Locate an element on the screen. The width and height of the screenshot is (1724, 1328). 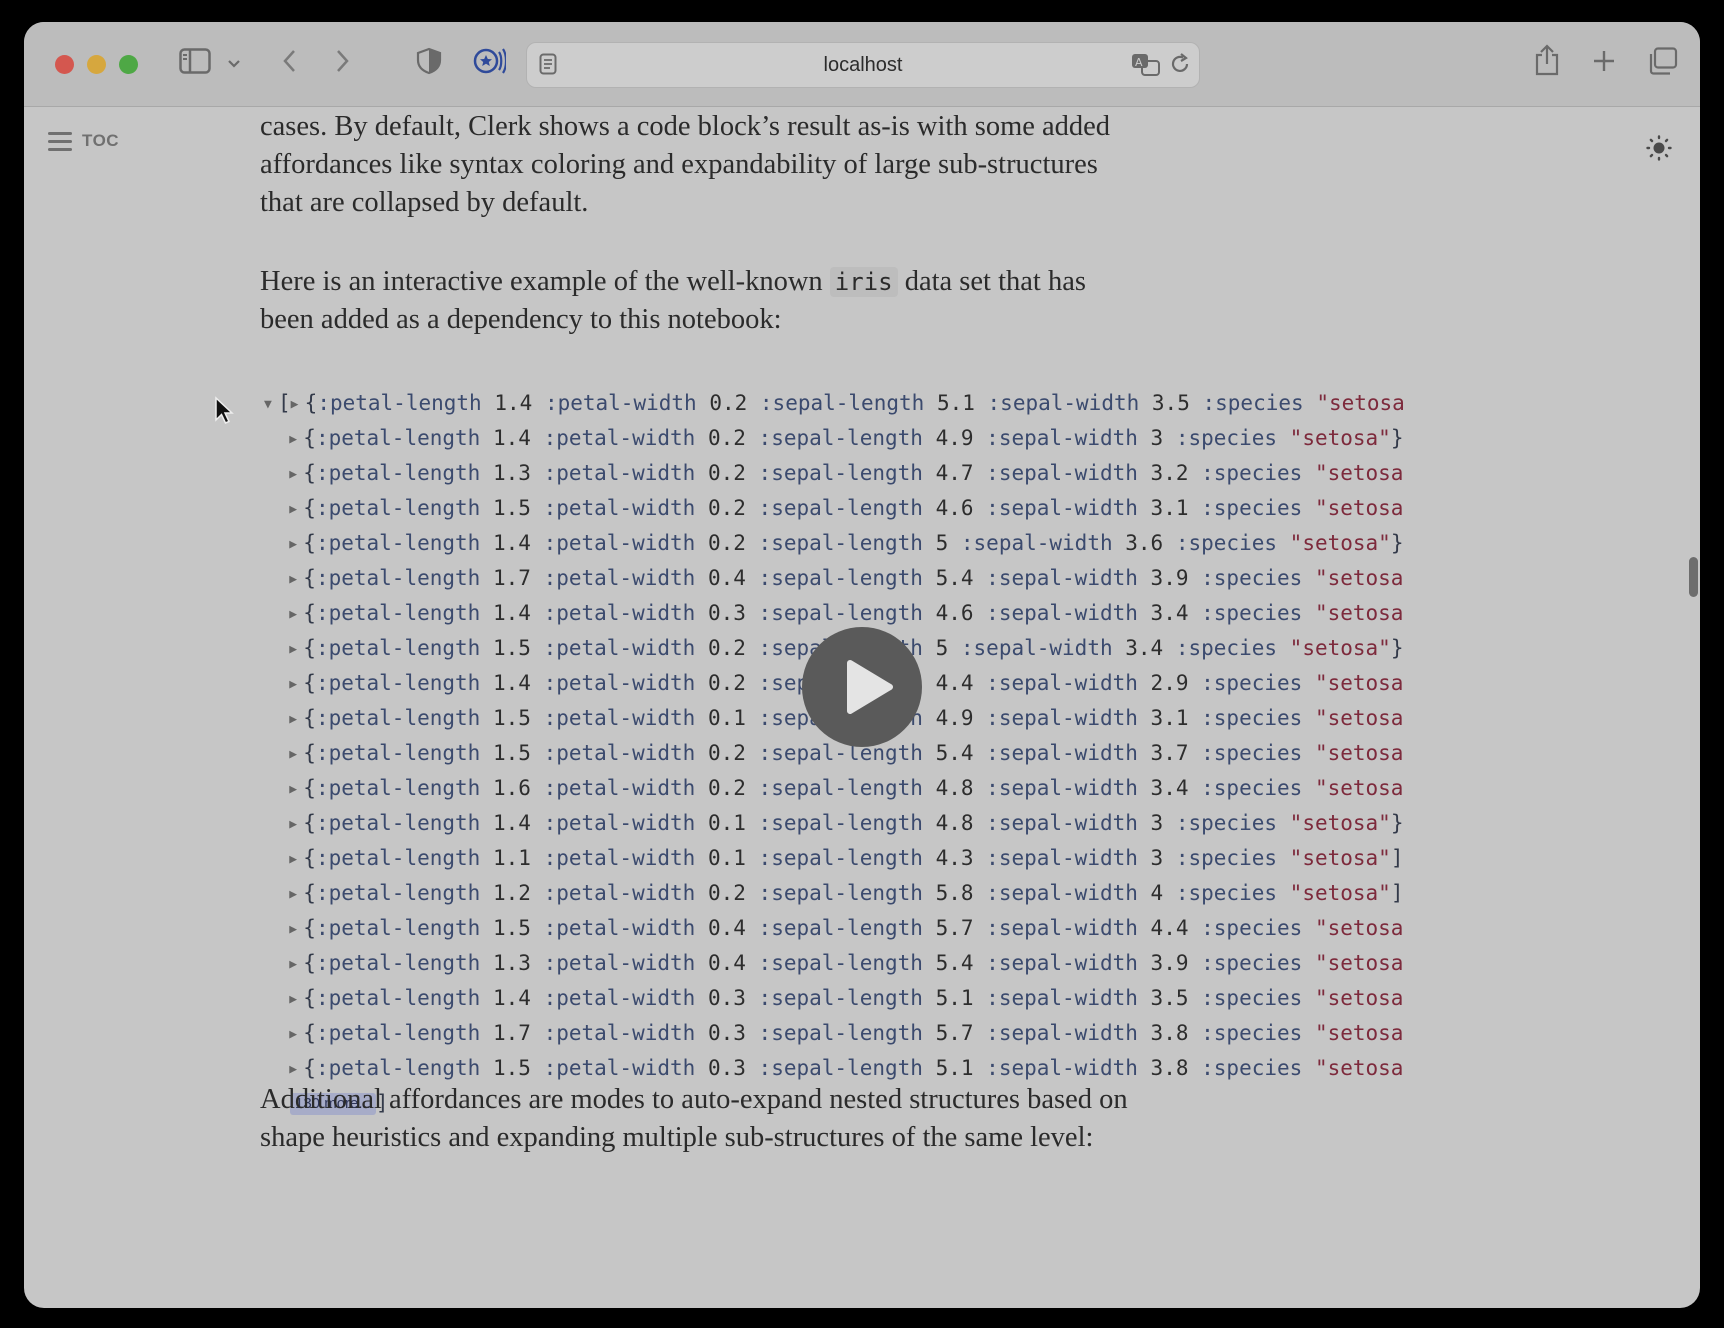
play-video-button is located at coordinates (862, 687).